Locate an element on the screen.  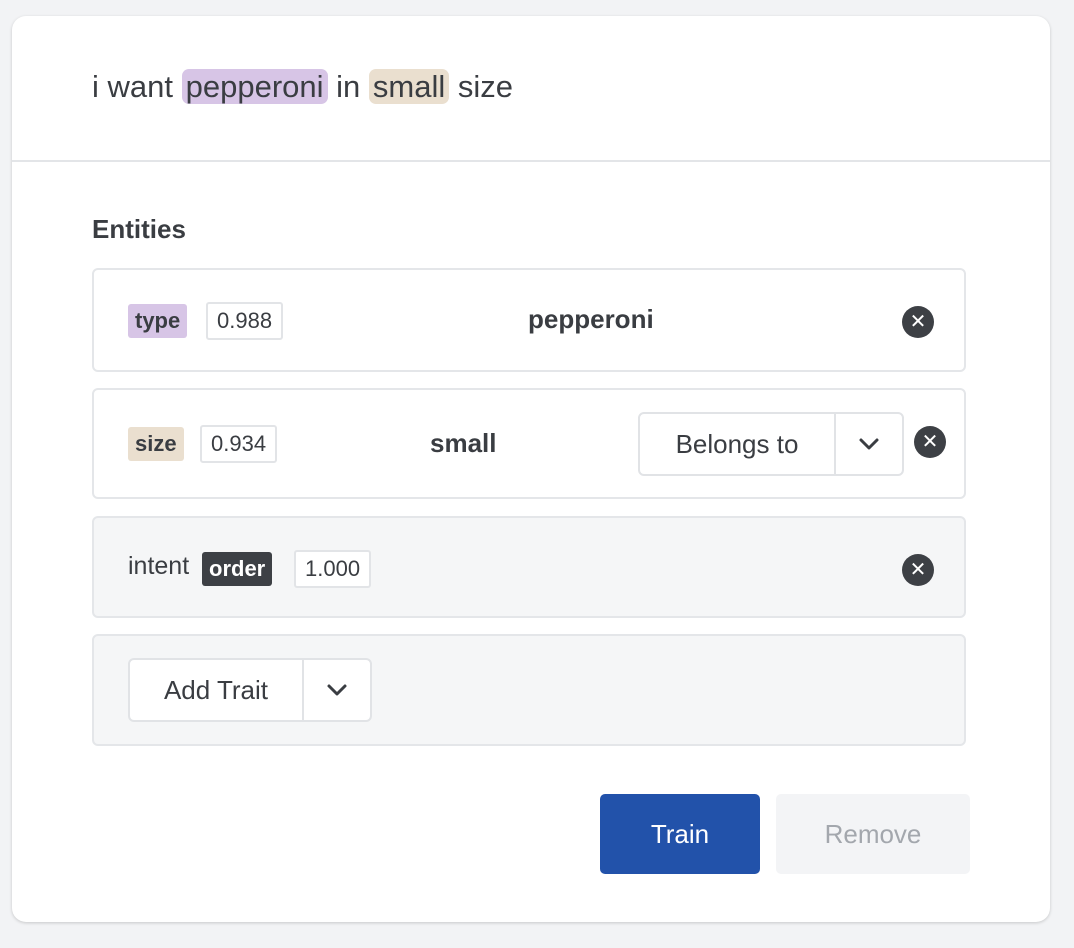
relation-dropdown: Belongs to is located at coordinates (771, 444).